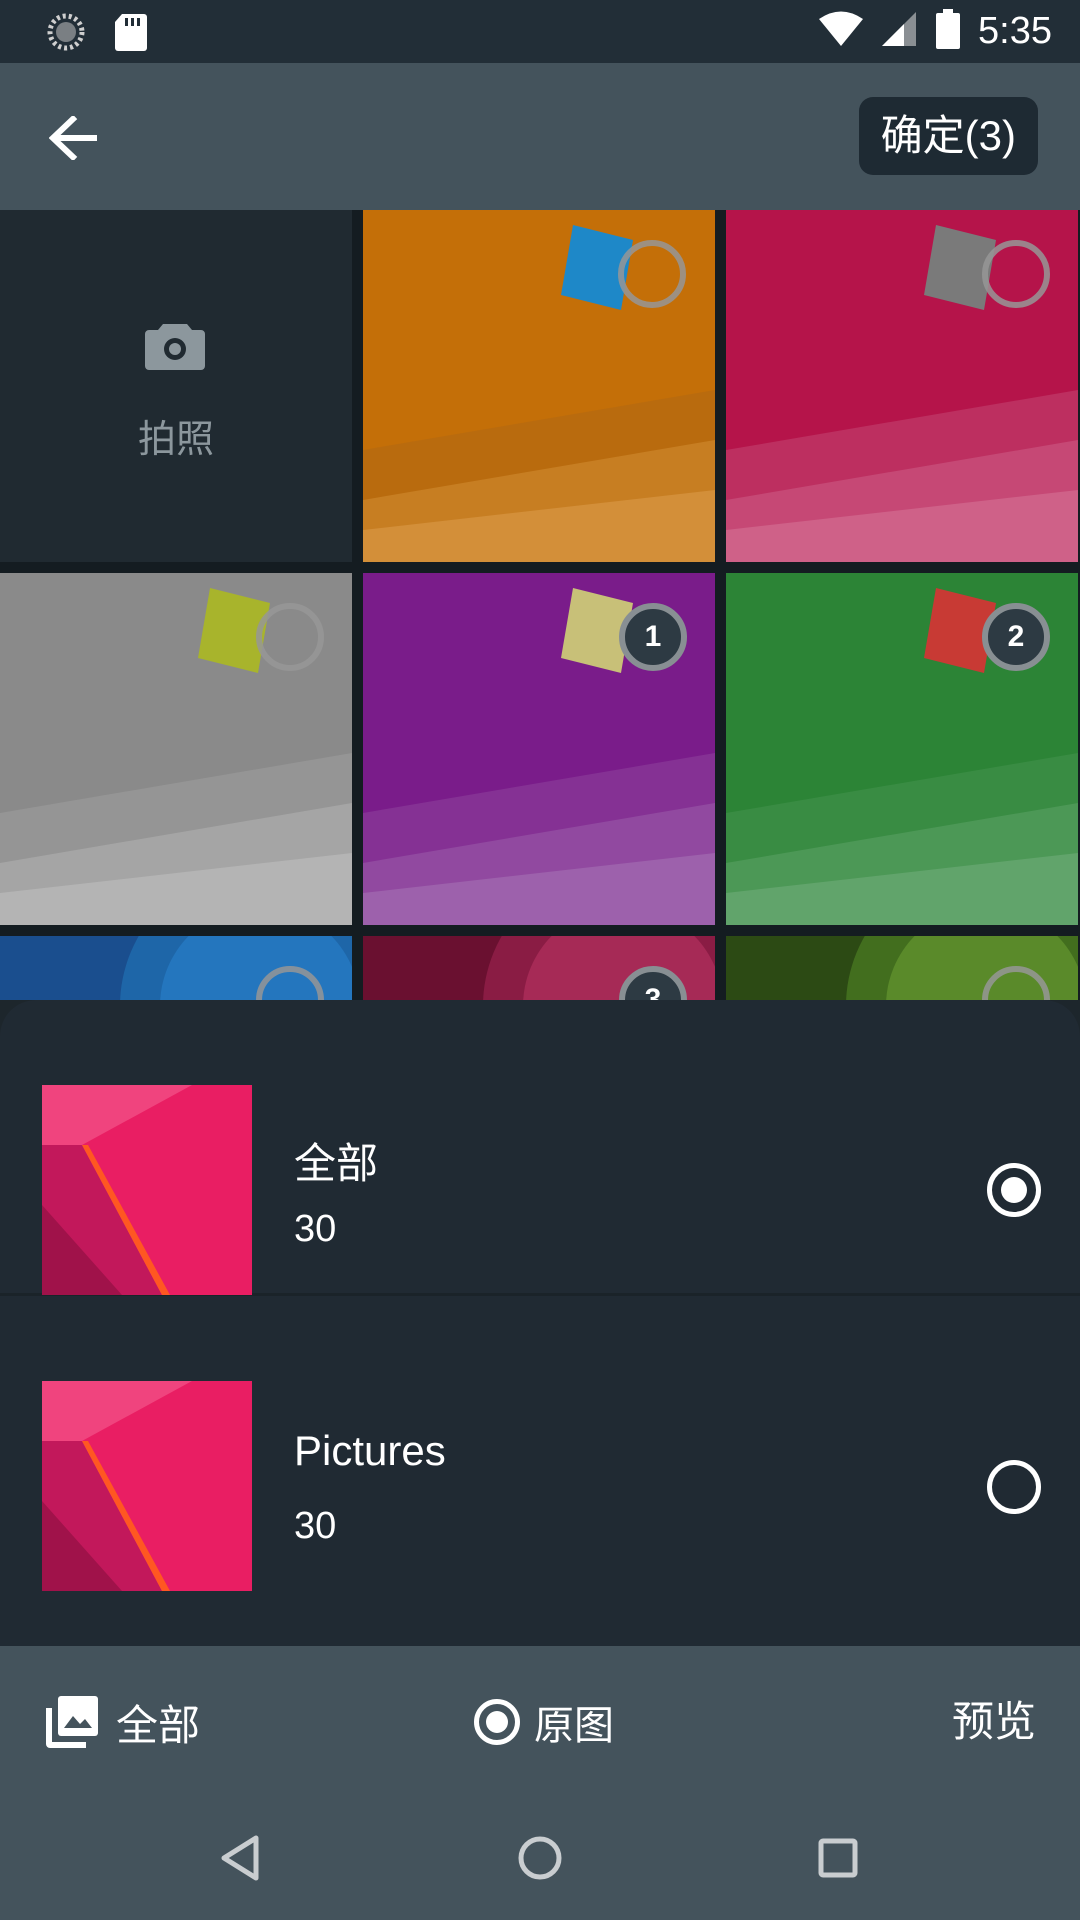  What do you see at coordinates (158, 1725) in the screenshot?
I see `album-selector-label: 全部` at bounding box center [158, 1725].